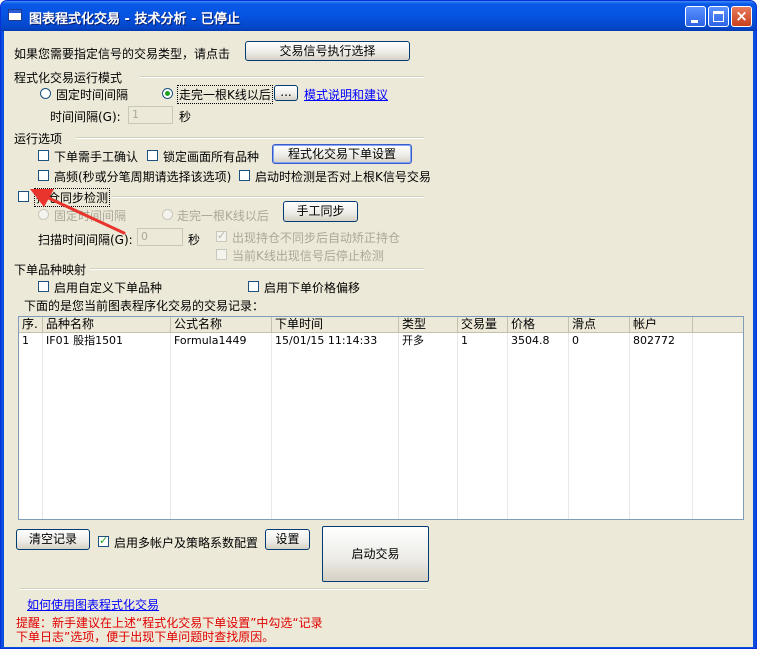  Describe the element at coordinates (225, 94) in the screenshot. I see `run-mode-bar-label: 走完一根K线以后` at that location.